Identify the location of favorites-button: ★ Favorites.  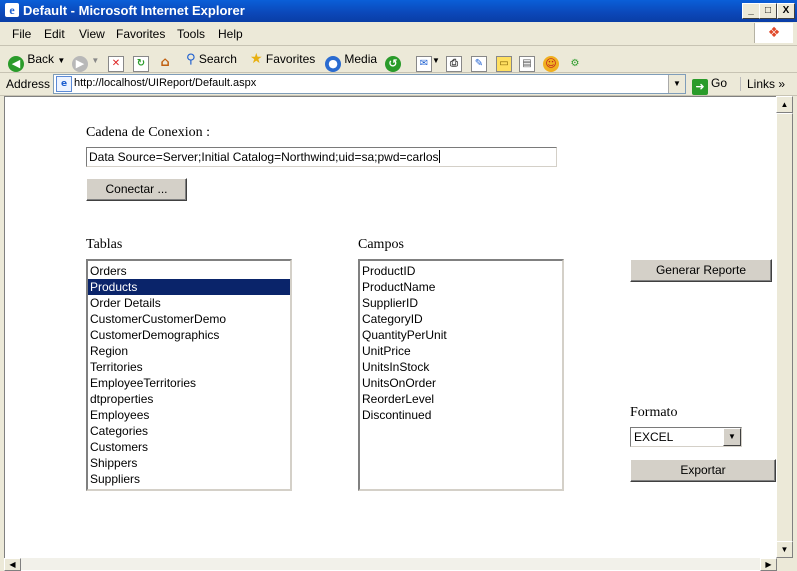
(282, 59).